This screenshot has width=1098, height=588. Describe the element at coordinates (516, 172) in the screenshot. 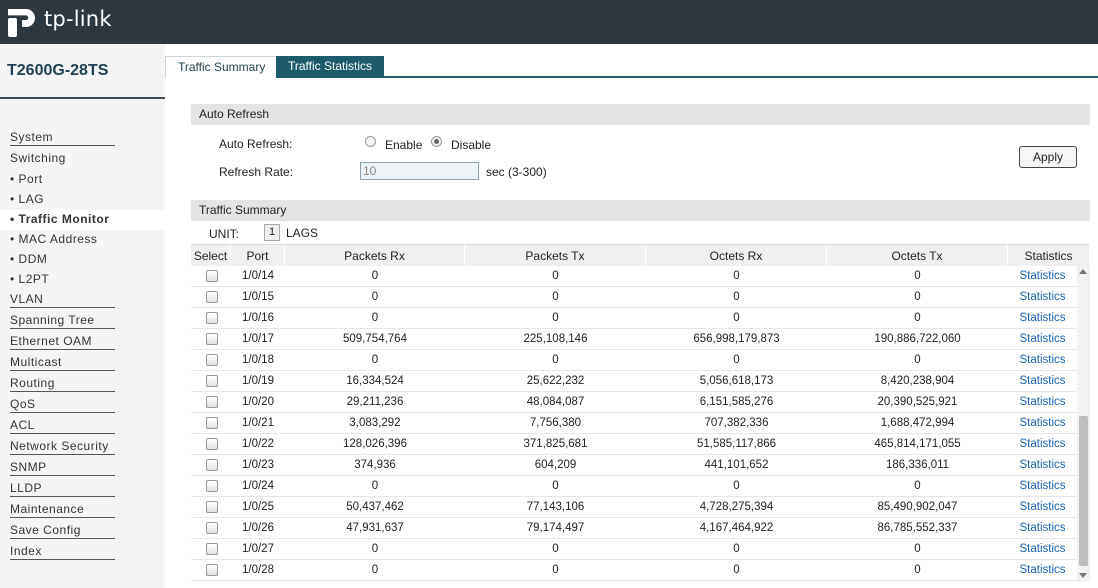

I see `refresh-rate-unit: sec (3-300)` at that location.